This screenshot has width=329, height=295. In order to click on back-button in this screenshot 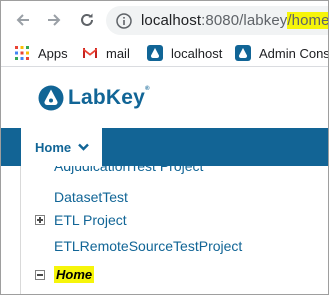, I will do `click(23, 20)`.